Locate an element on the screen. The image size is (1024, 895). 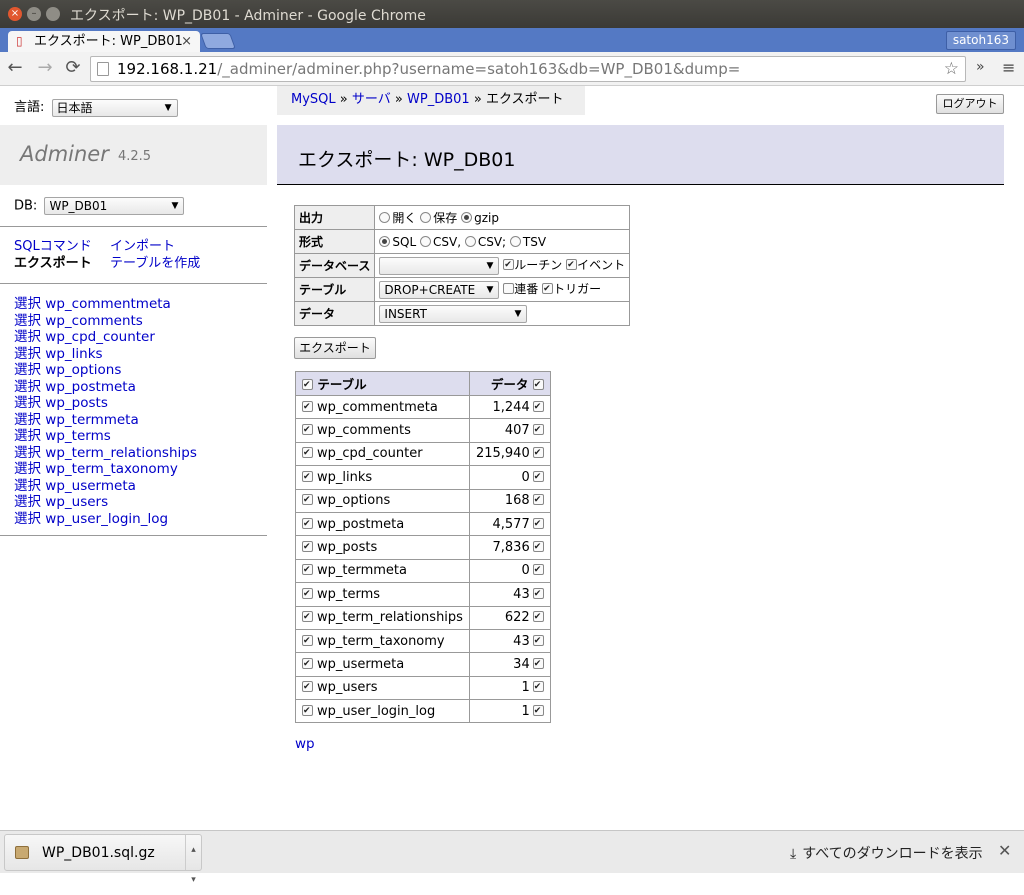
sql-command-link: SQLコマンド is located at coordinates (62, 246).